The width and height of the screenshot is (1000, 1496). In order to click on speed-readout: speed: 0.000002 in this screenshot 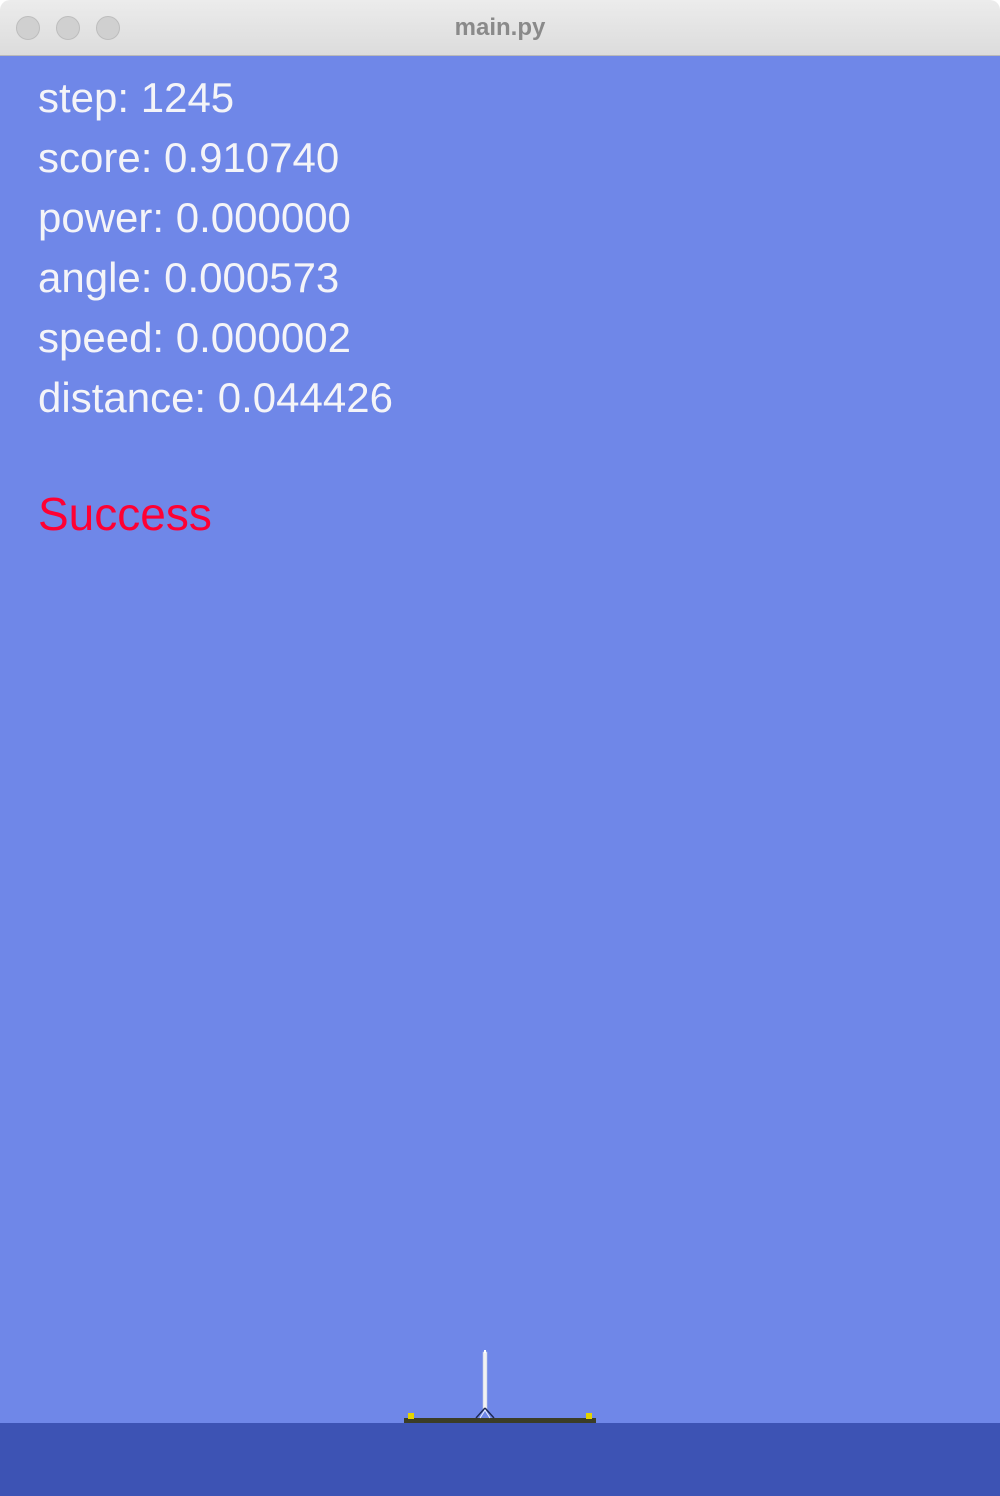, I will do `click(194, 337)`.